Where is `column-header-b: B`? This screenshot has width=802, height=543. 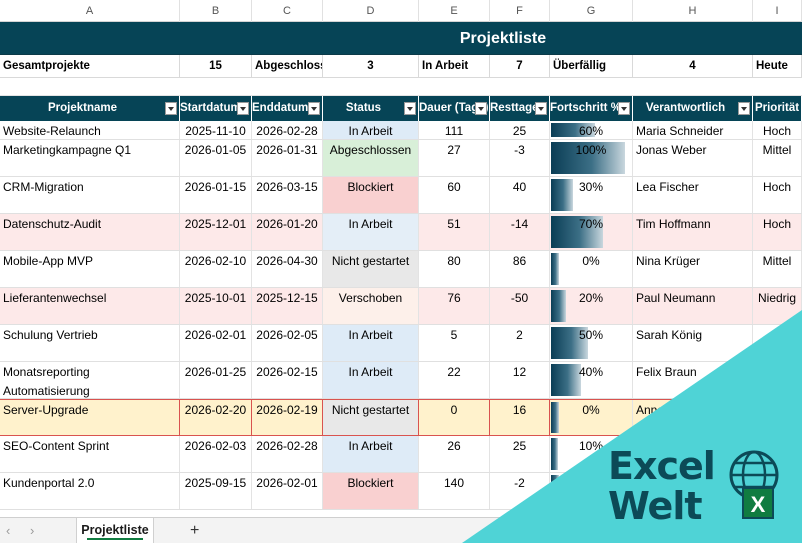 column-header-b: B is located at coordinates (216, 11).